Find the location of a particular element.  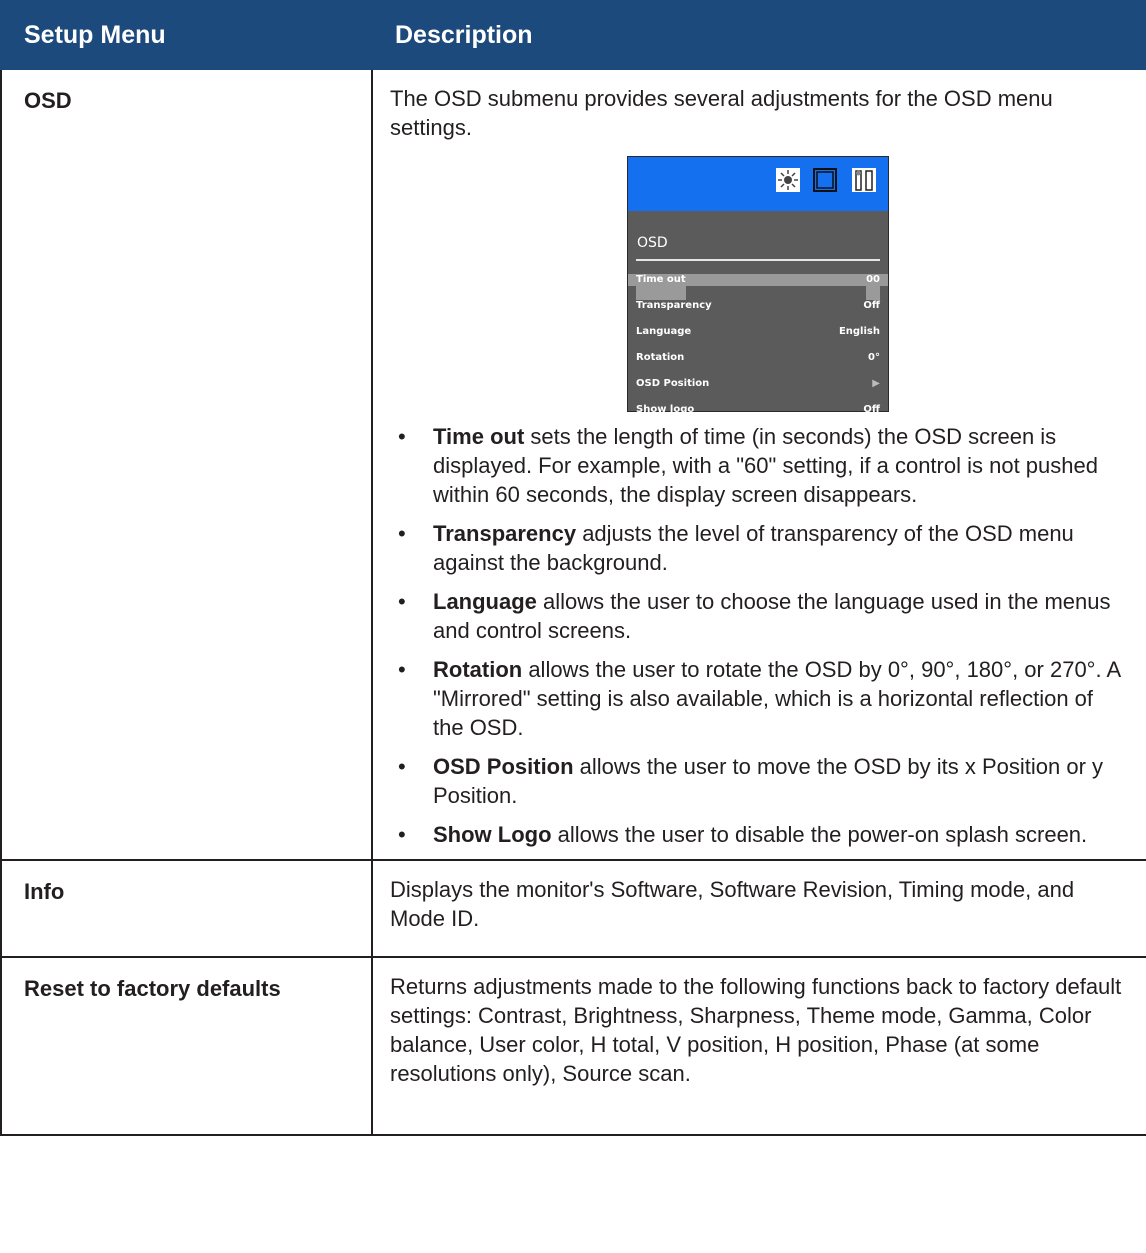

osd-item-transparency: Transparency Off is located at coordinates (758, 305).